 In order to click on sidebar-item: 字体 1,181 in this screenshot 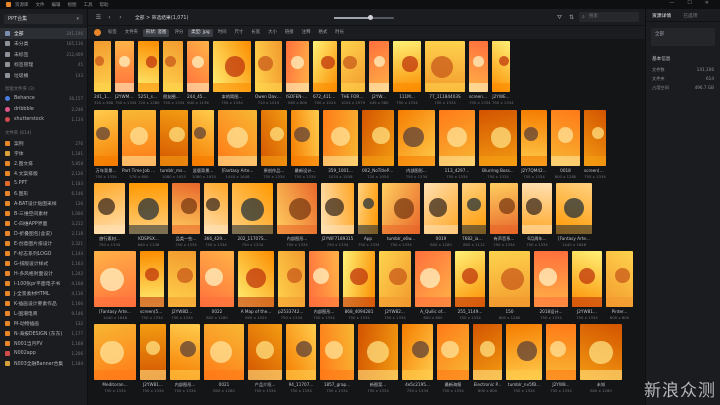, I will do `click(43, 153)`.